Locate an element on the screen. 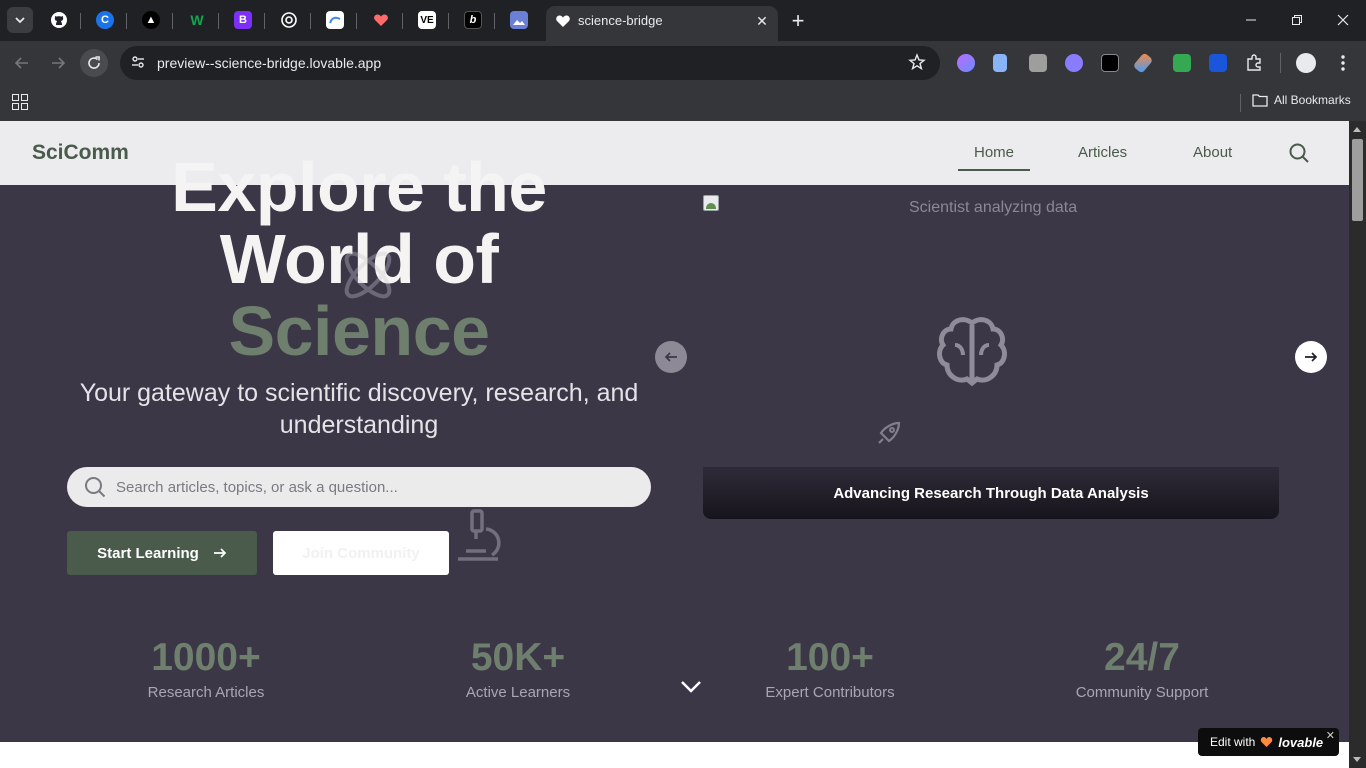  join-community-button: Join Community is located at coordinates (361, 553).